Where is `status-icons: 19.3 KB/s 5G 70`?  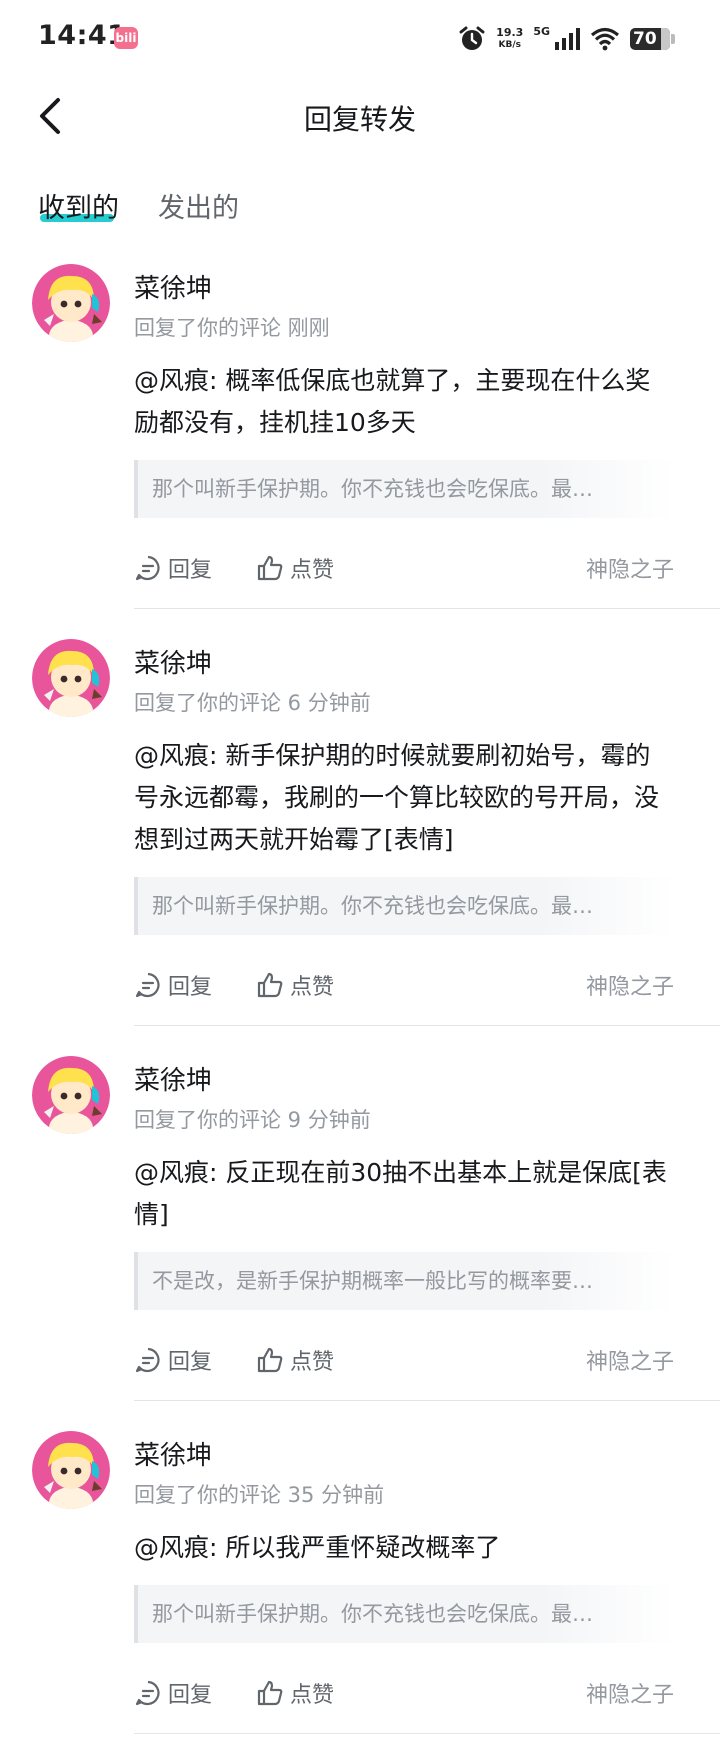 status-icons: 19.3 KB/s 5G 70 is located at coordinates (566, 39).